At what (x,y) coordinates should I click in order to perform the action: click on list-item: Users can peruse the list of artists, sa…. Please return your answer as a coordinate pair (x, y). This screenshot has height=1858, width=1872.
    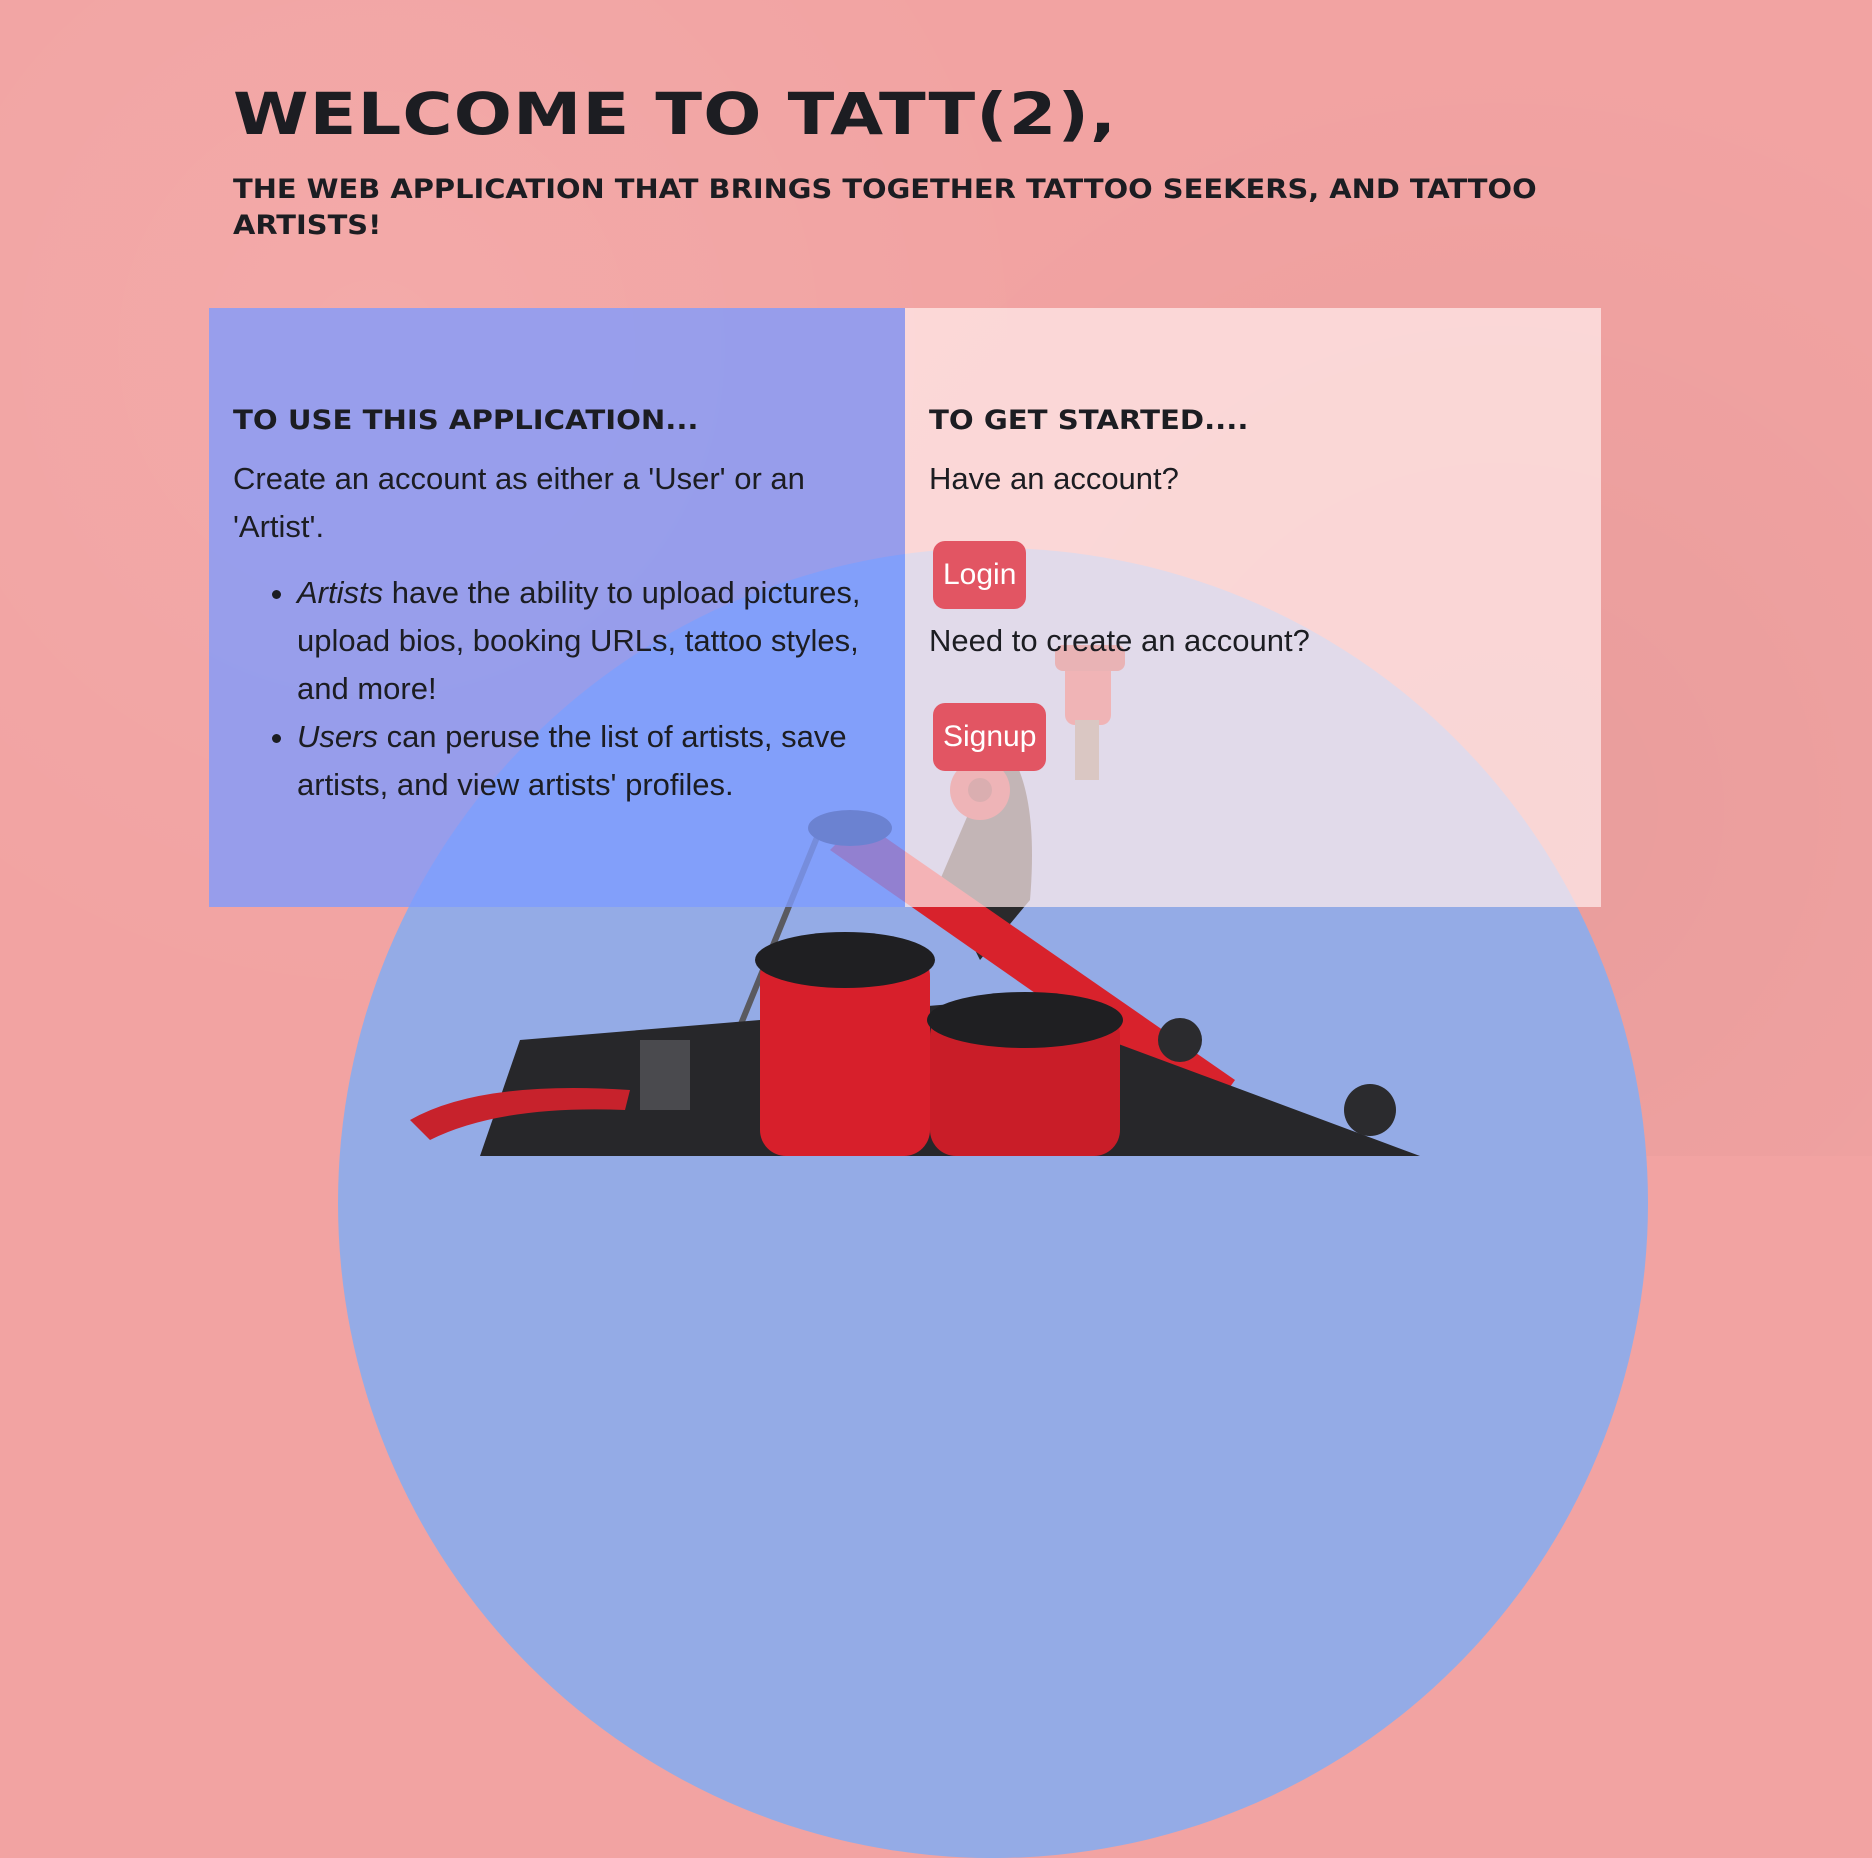
    Looking at the image, I should click on (589, 761).